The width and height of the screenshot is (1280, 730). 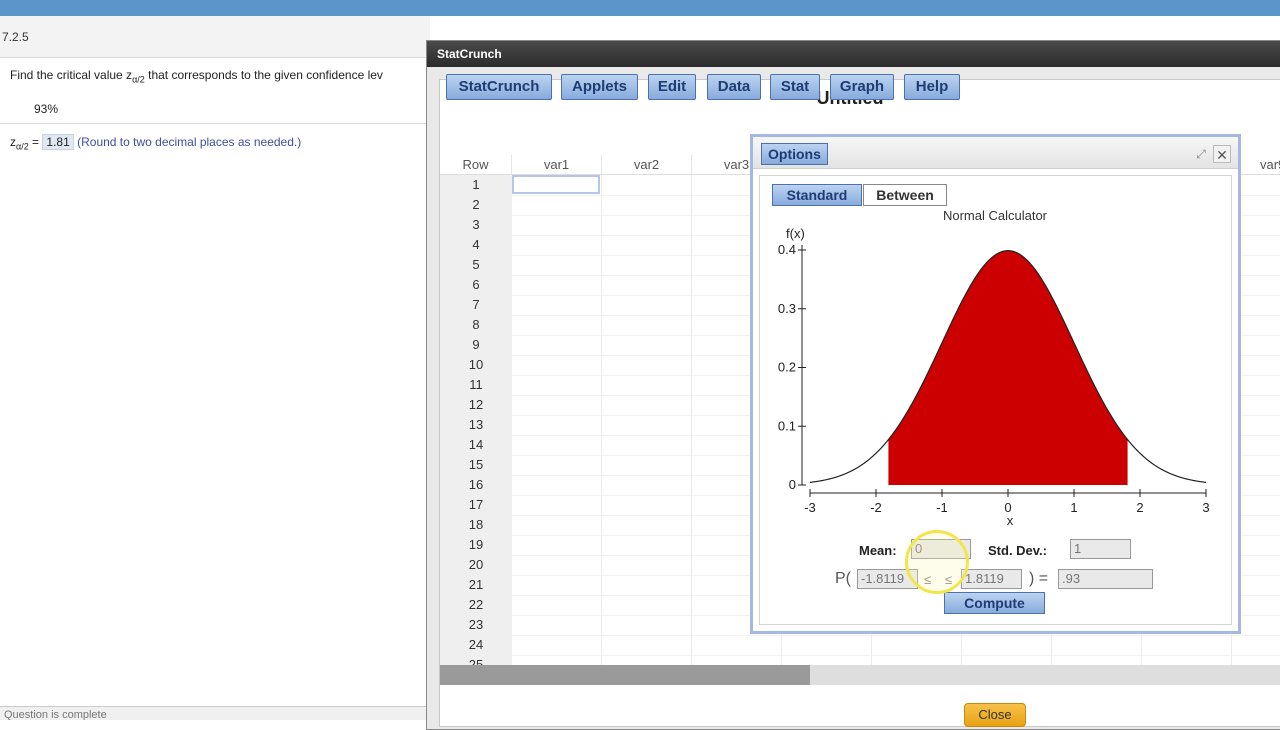 I want to click on row-number: 5, so click(x=476, y=265).